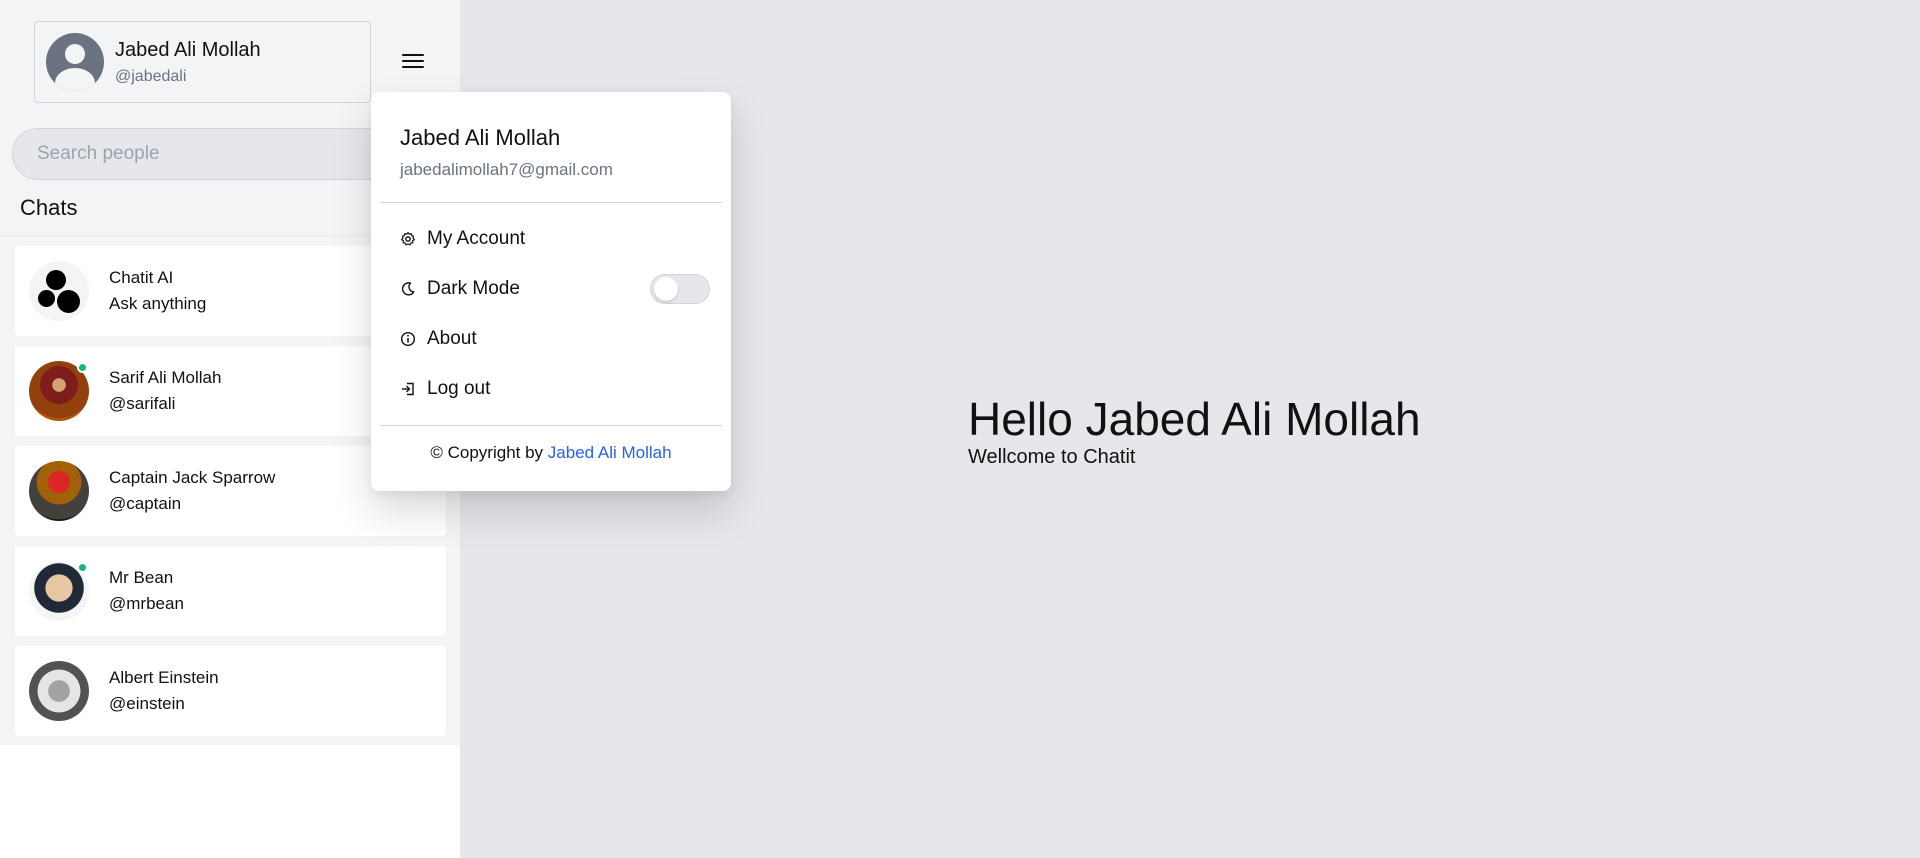  Describe the element at coordinates (473, 288) in the screenshot. I see `menu-item-label: Dark Mode` at that location.